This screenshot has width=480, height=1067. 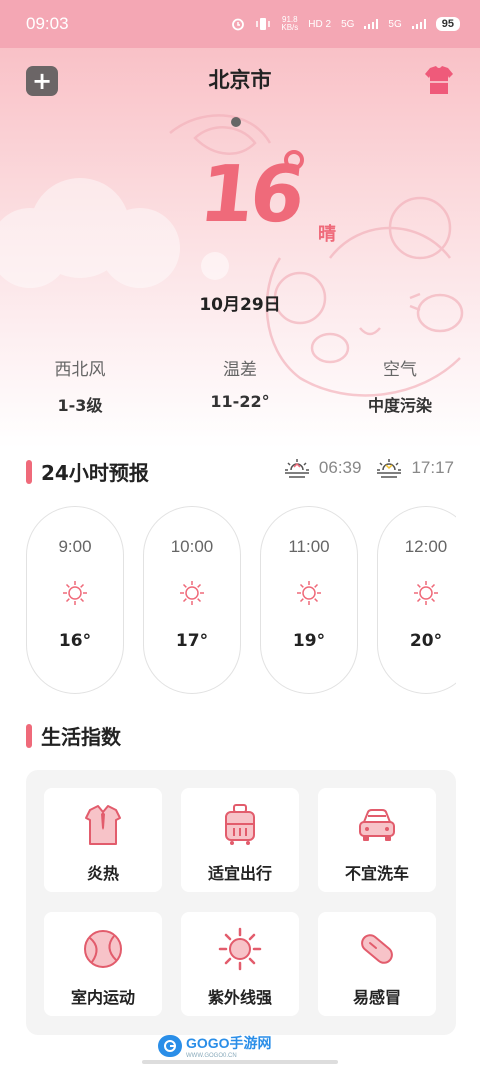 What do you see at coordinates (103, 949) in the screenshot?
I see `ball-icon` at bounding box center [103, 949].